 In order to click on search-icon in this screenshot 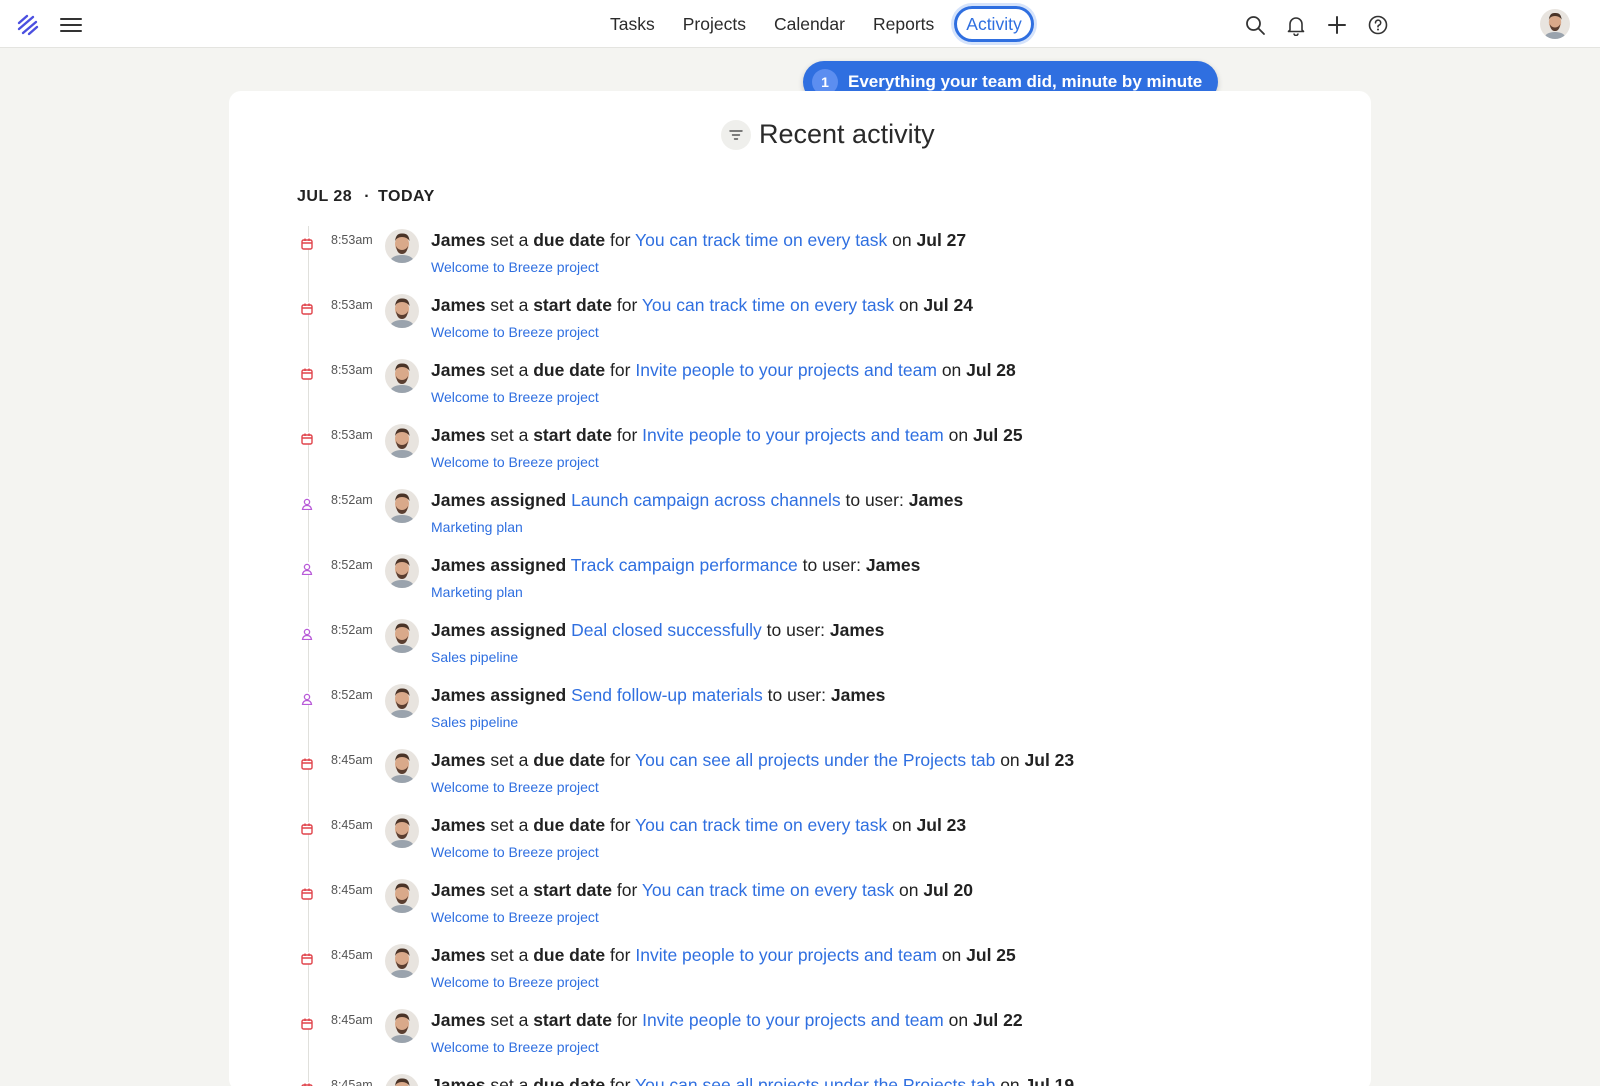, I will do `click(1255, 25)`.